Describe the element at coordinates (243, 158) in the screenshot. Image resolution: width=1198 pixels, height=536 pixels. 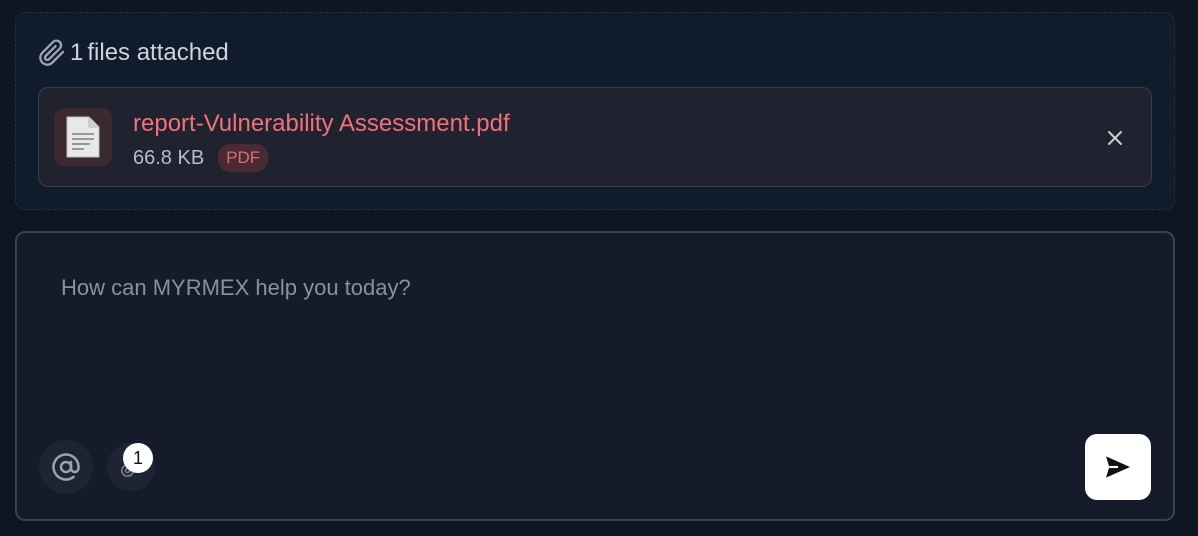
I see `file-type-badge: PDF` at that location.